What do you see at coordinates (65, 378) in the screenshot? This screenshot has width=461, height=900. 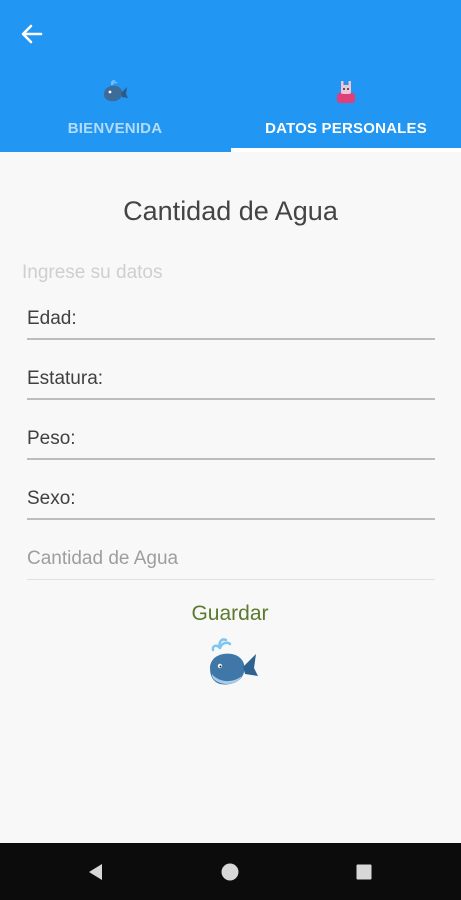 I see `estatura-field-text: Estatura:` at bounding box center [65, 378].